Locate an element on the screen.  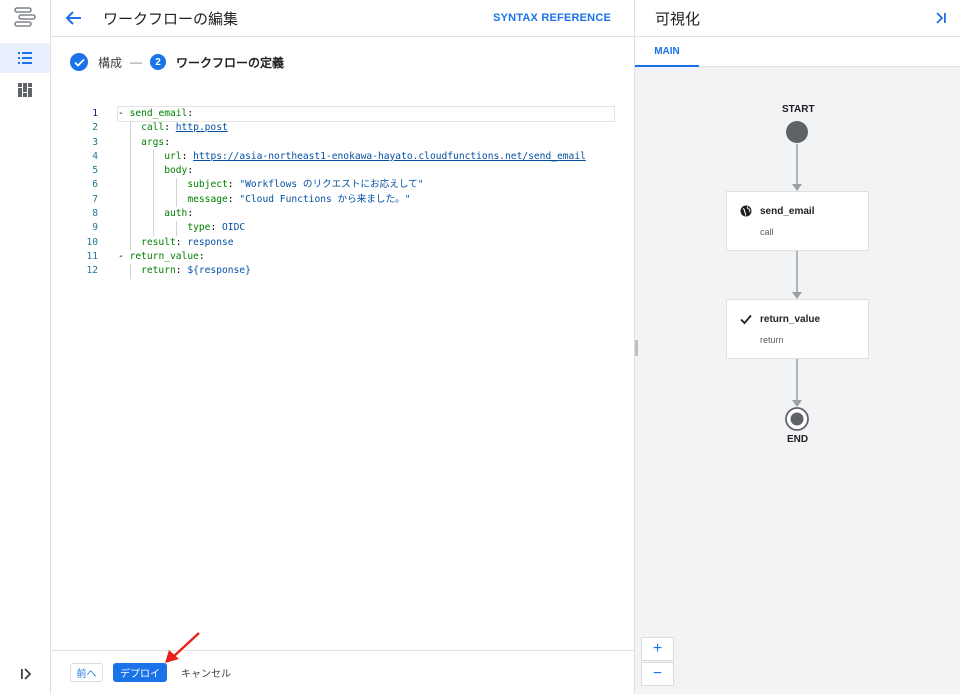
line-number: 5 is located at coordinates (95, 171).